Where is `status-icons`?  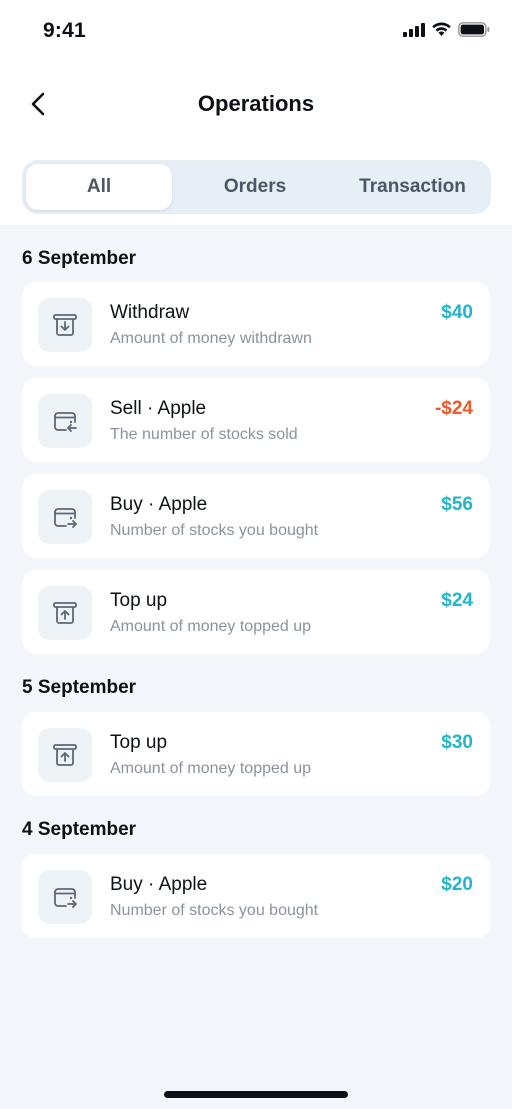
status-icons is located at coordinates (446, 29).